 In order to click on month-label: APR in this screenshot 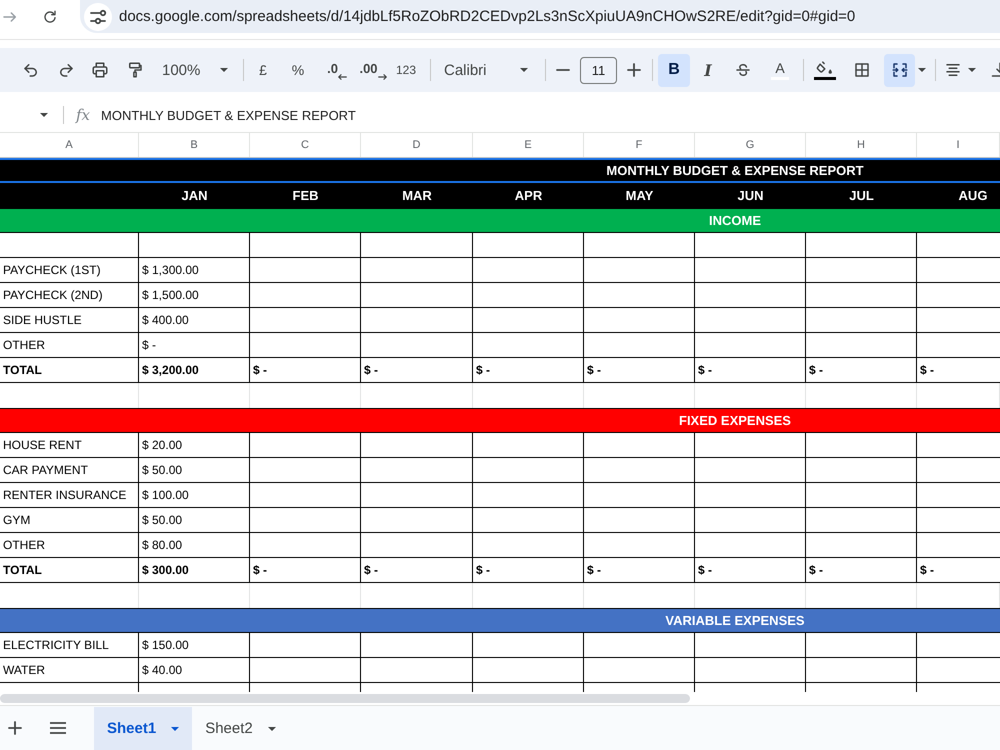, I will do `click(528, 195)`.